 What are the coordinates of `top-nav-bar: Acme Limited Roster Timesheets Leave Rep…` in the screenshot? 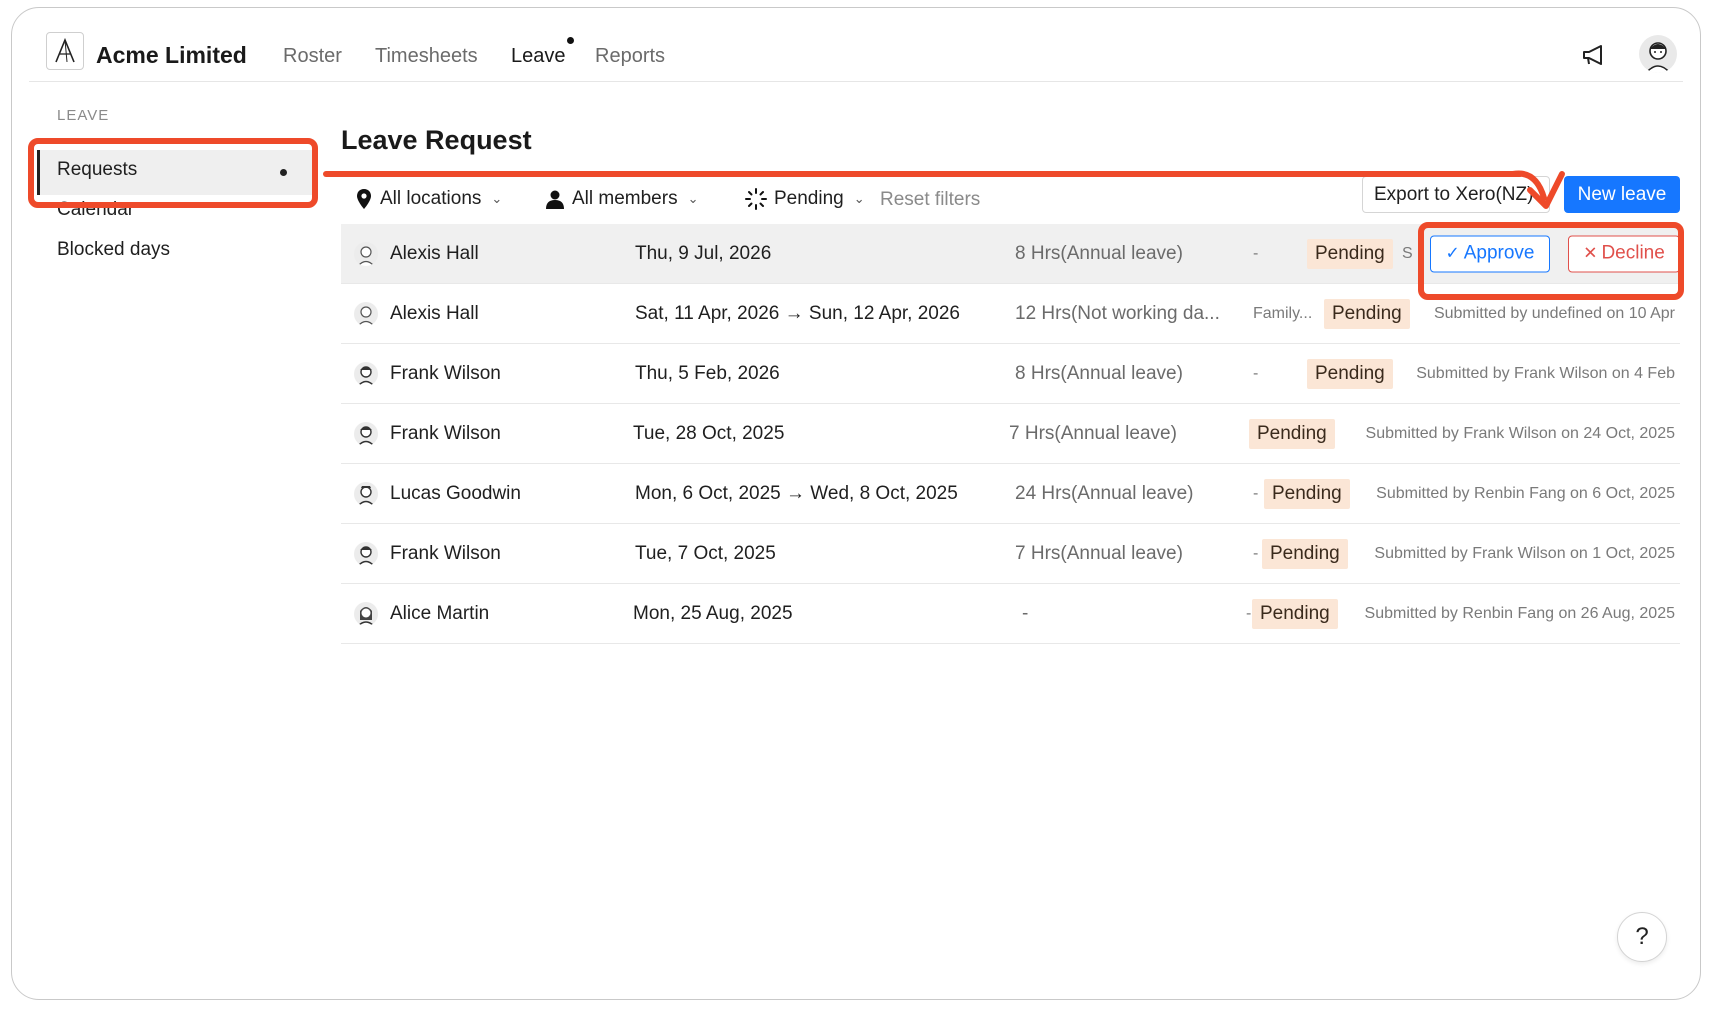 It's located at (856, 45).